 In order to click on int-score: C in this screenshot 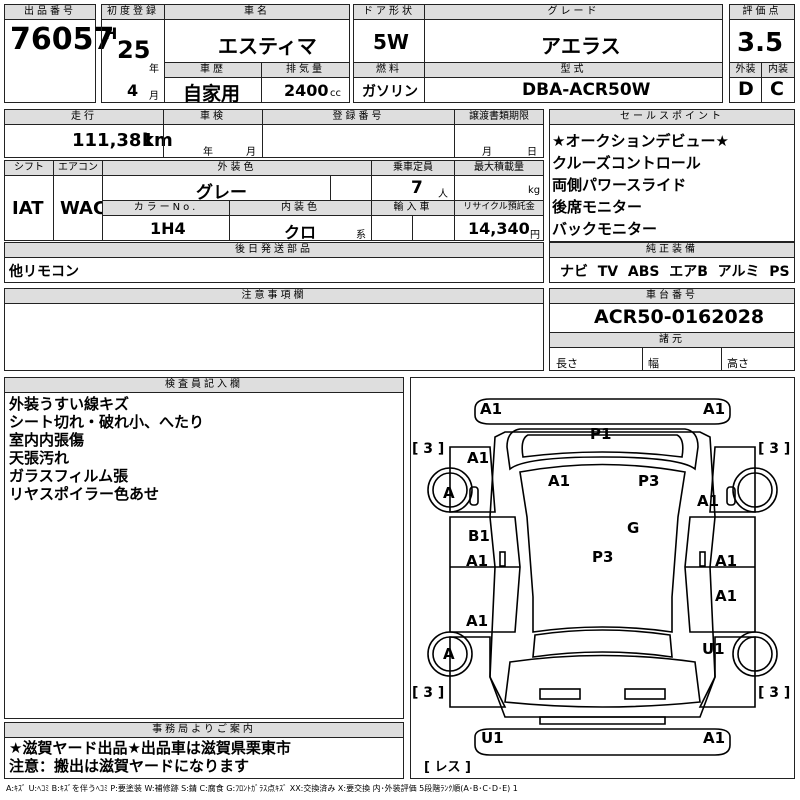, I will do `click(777, 89)`.